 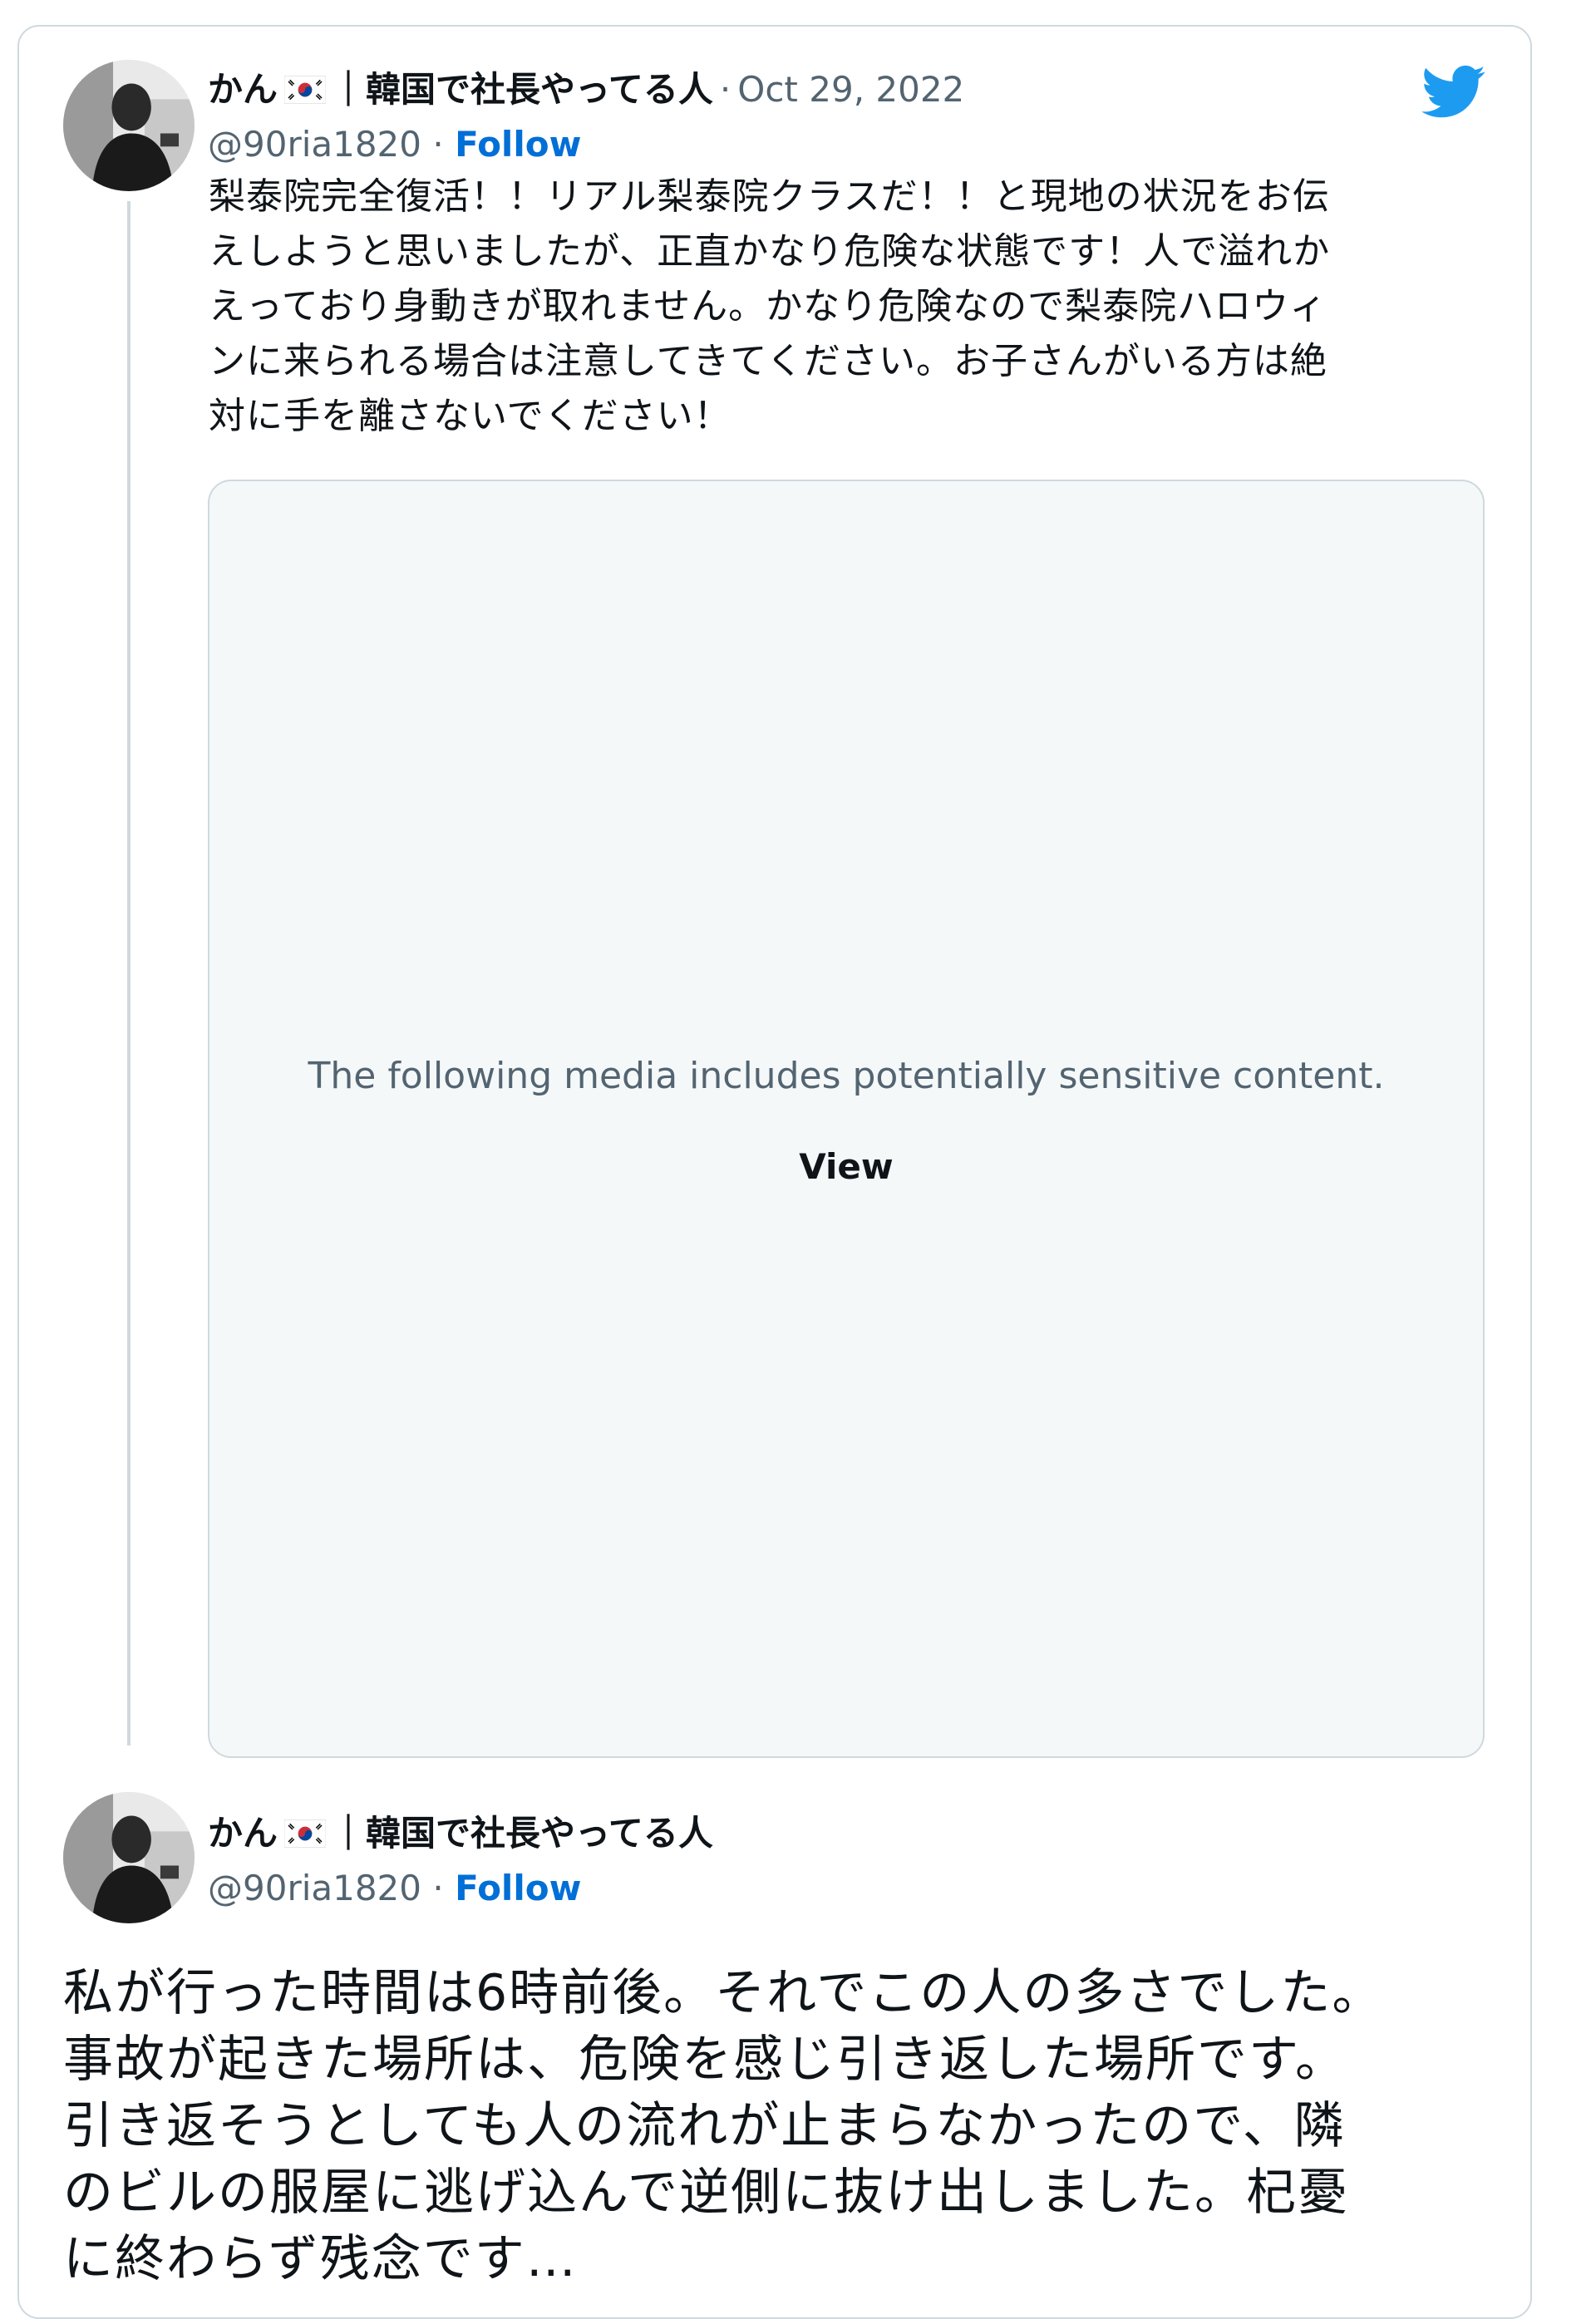 I want to click on tweet-text-line: 梨泰院完全復活！！リアル梨泰院クラスだ！！と現地の状況をお伝, so click(x=769, y=196).